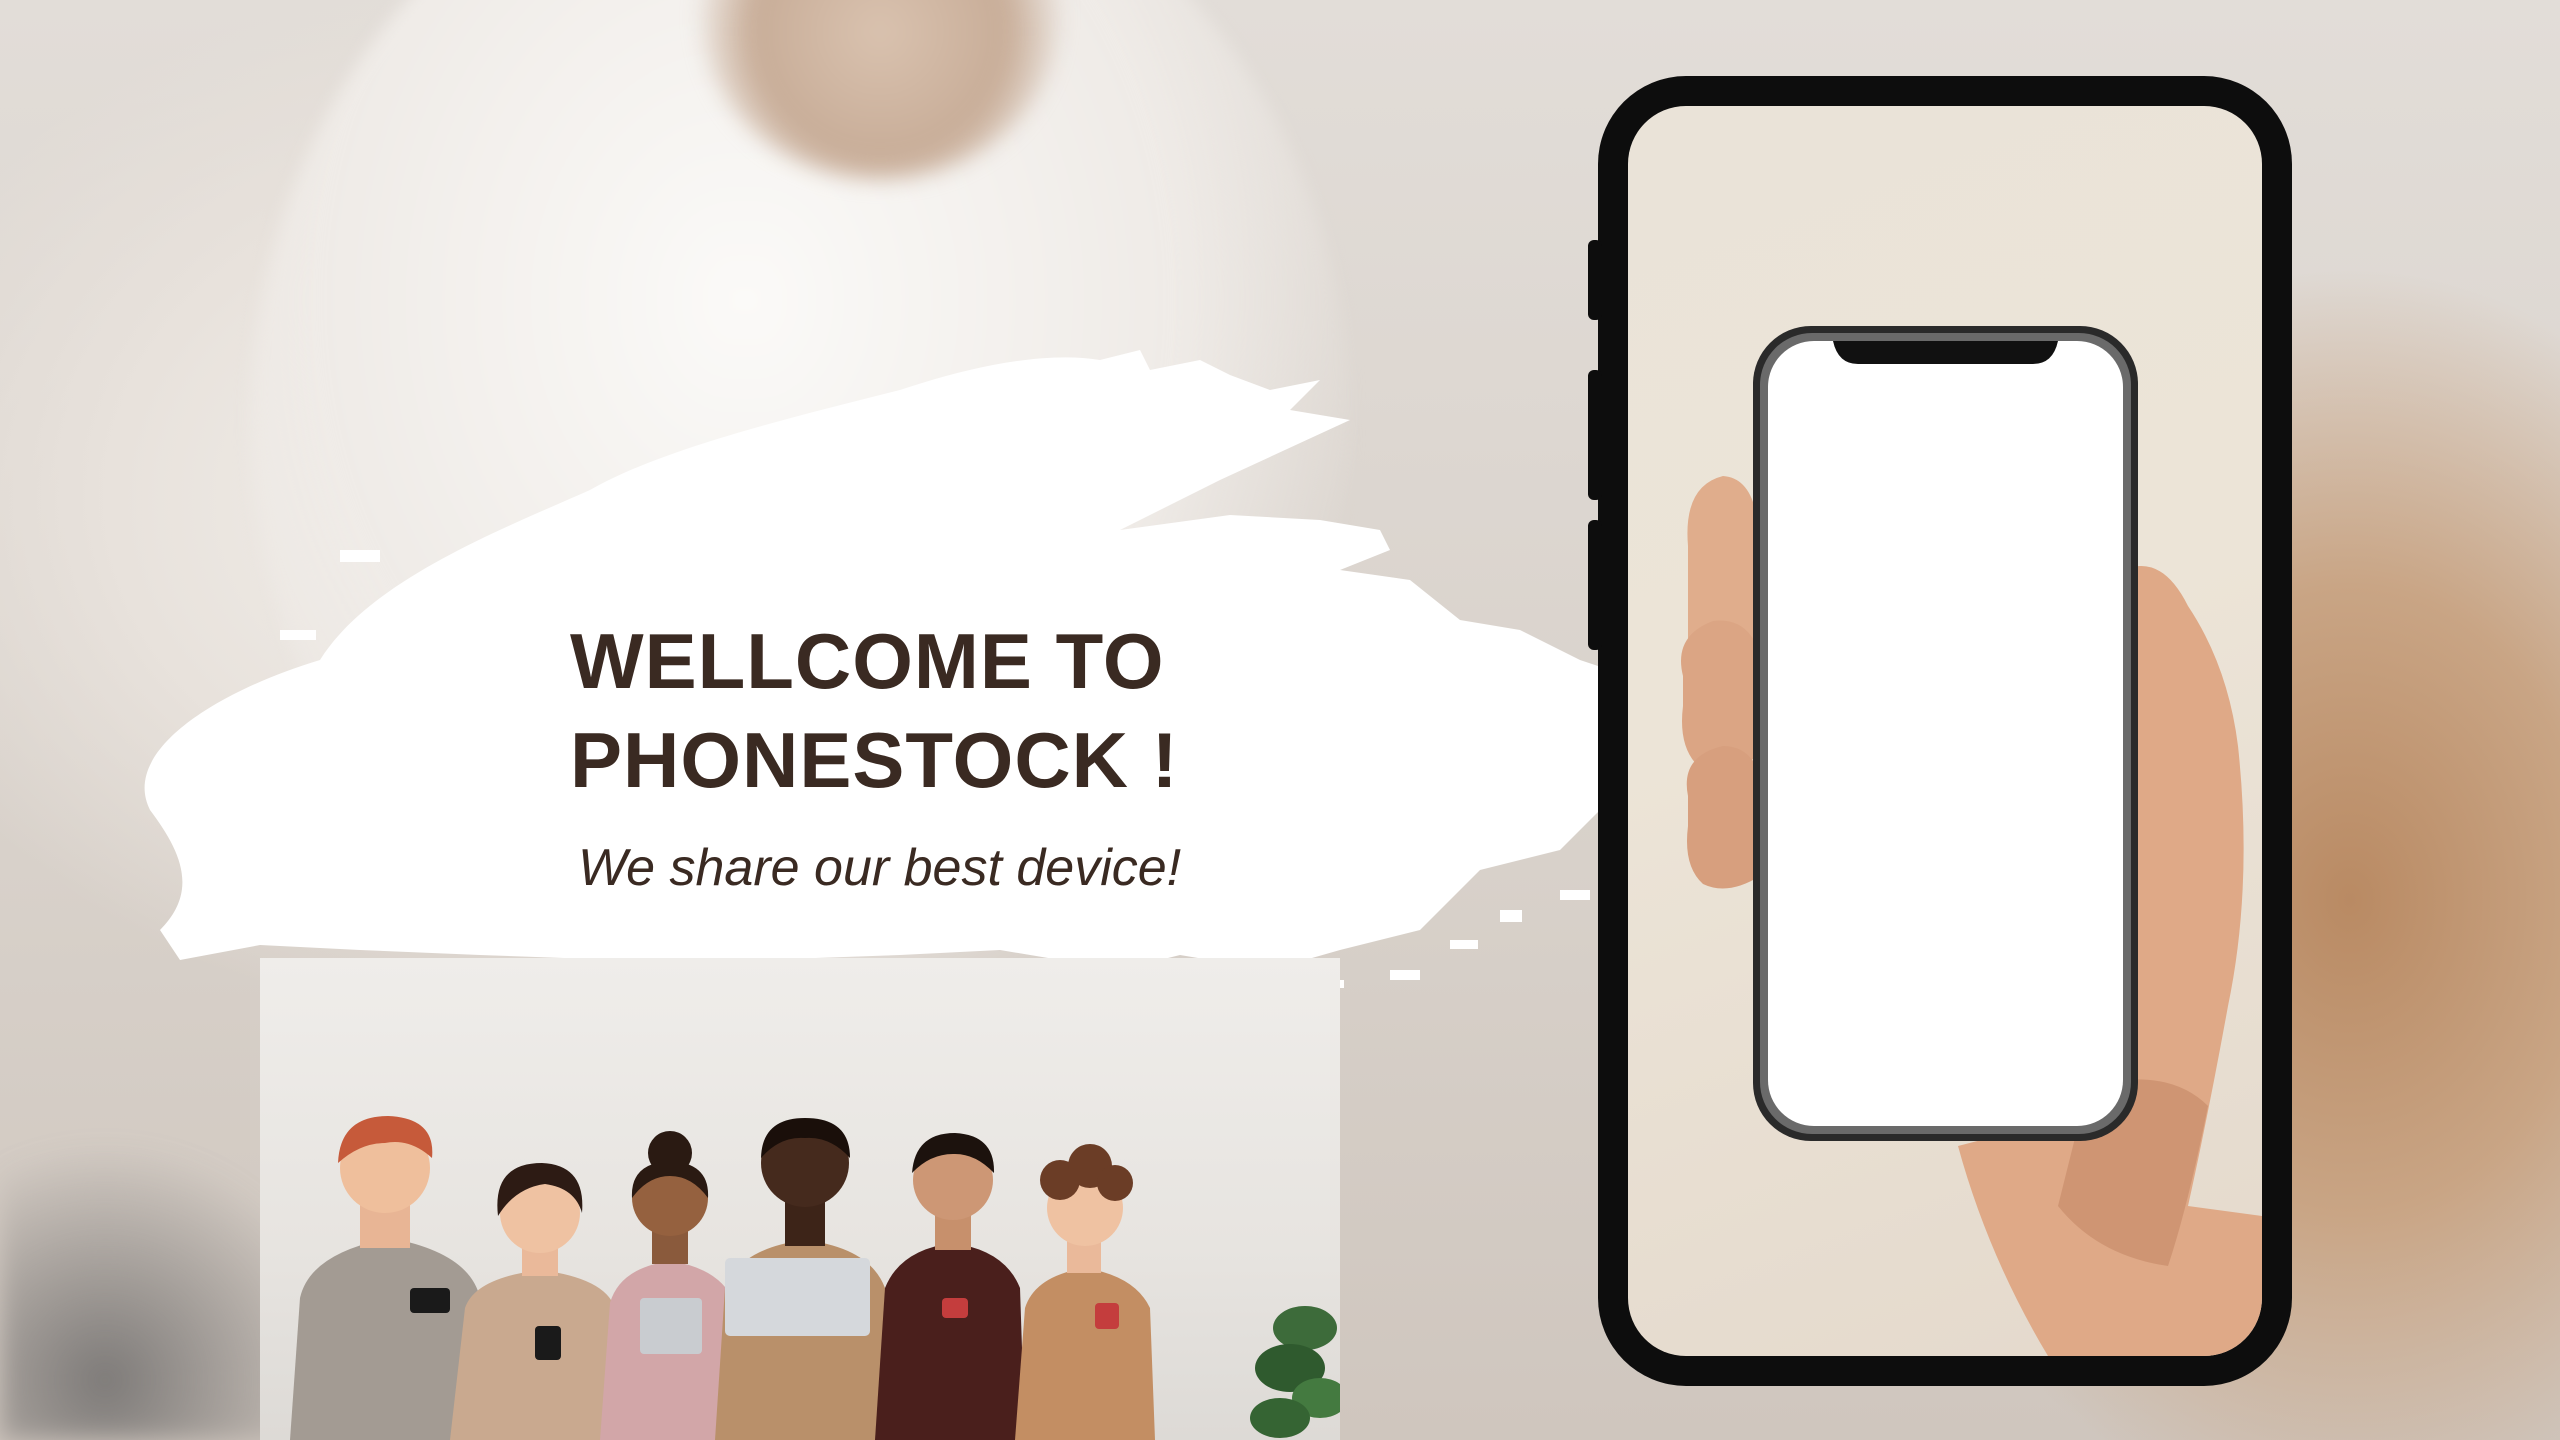  I want to click on held-phone, so click(1945, 733).